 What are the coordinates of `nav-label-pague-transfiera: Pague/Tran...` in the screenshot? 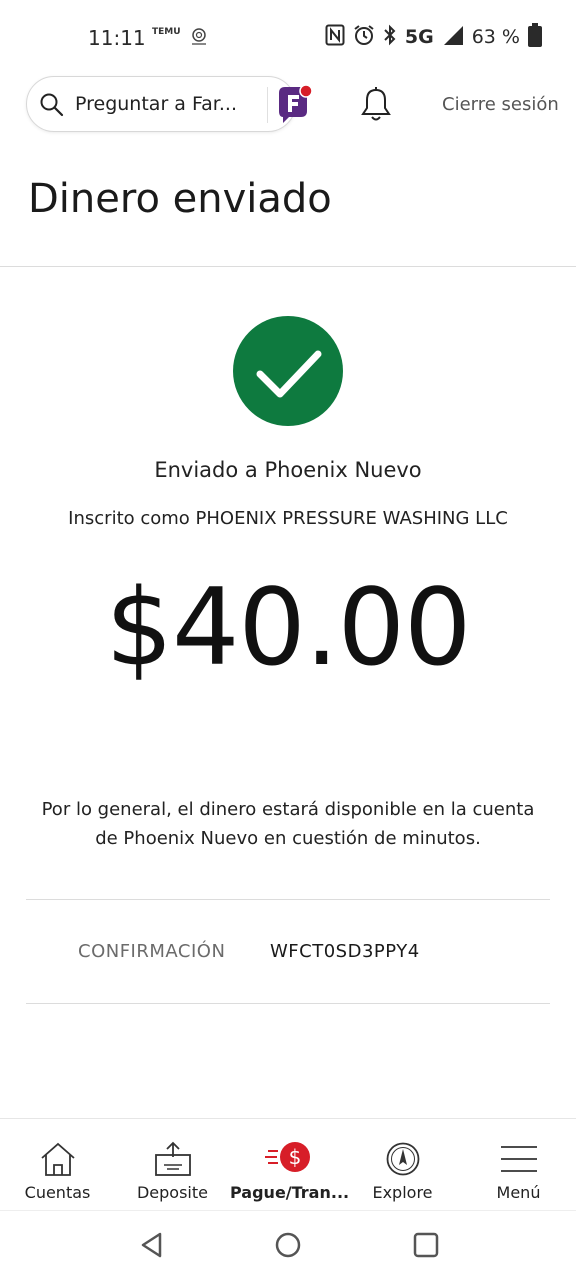 It's located at (290, 1192).